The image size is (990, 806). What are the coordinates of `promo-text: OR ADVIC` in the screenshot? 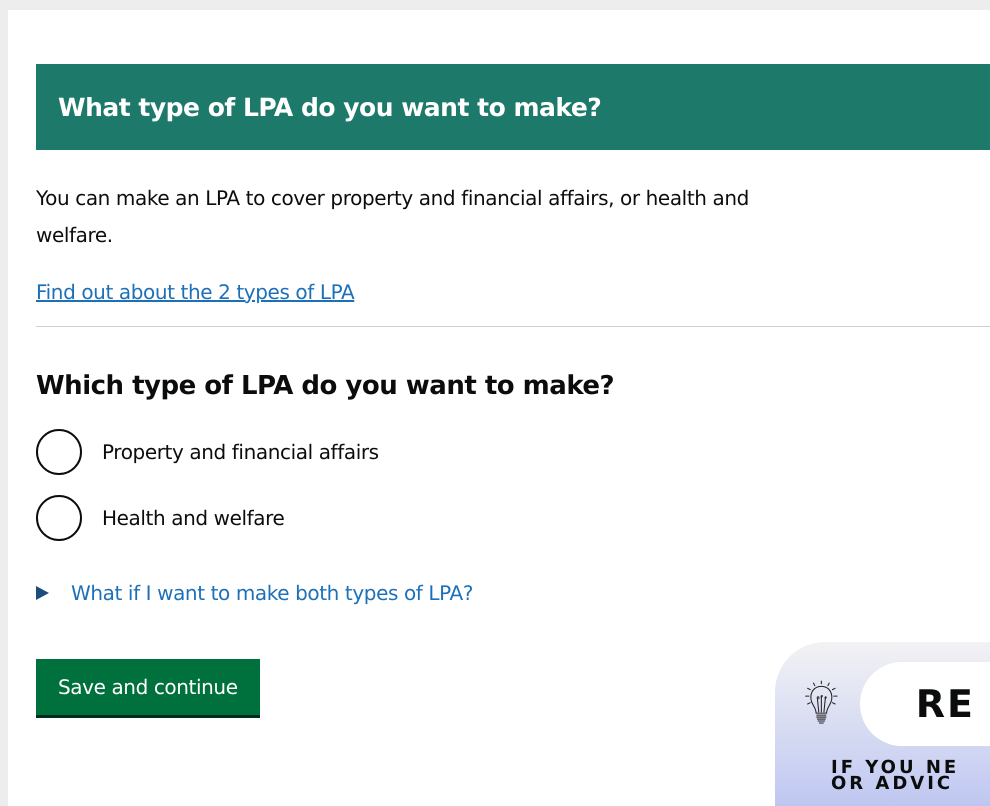 It's located at (892, 784).